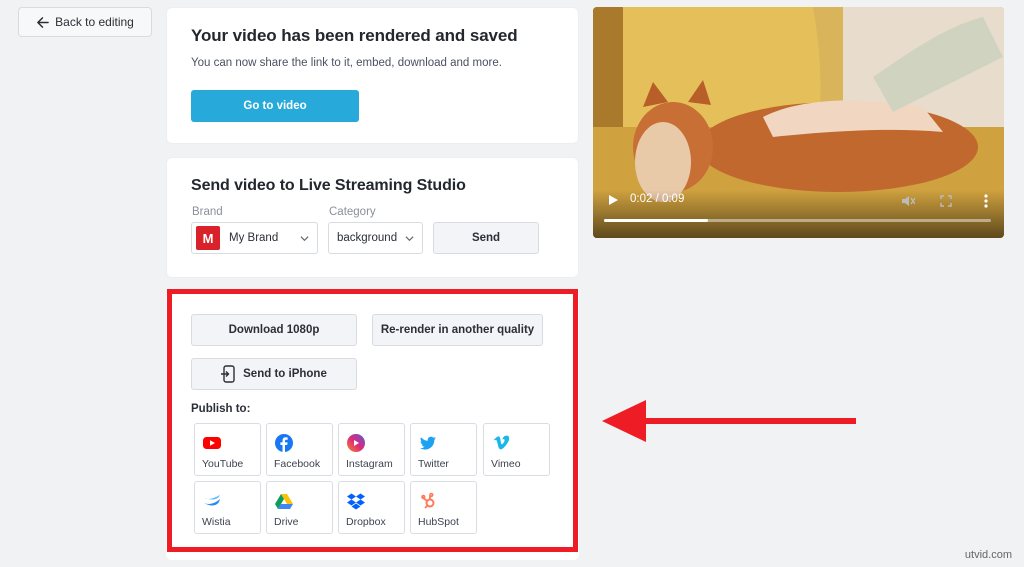 The height and width of the screenshot is (567, 1024). I want to click on publish-wistia-tile: Wistia, so click(227, 507).